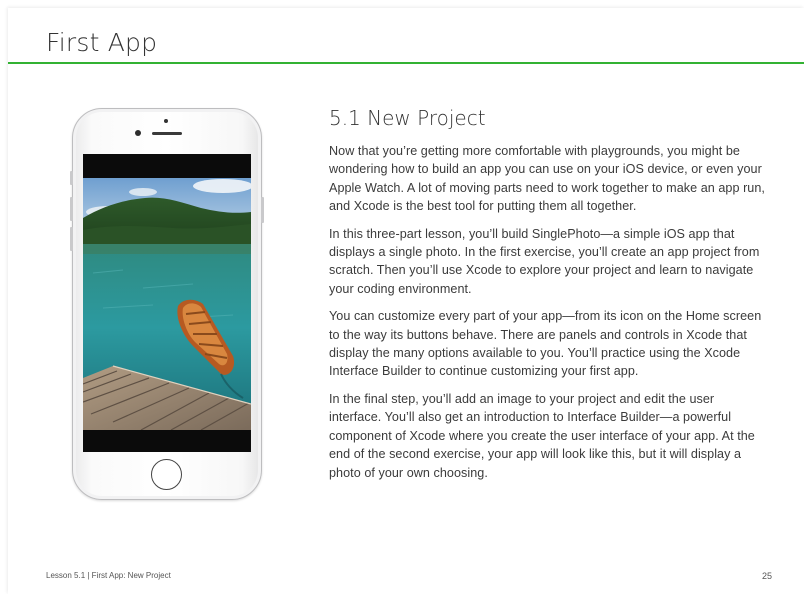 The height and width of the screenshot is (594, 804). What do you see at coordinates (102, 42) in the screenshot?
I see `page-title: First App` at bounding box center [102, 42].